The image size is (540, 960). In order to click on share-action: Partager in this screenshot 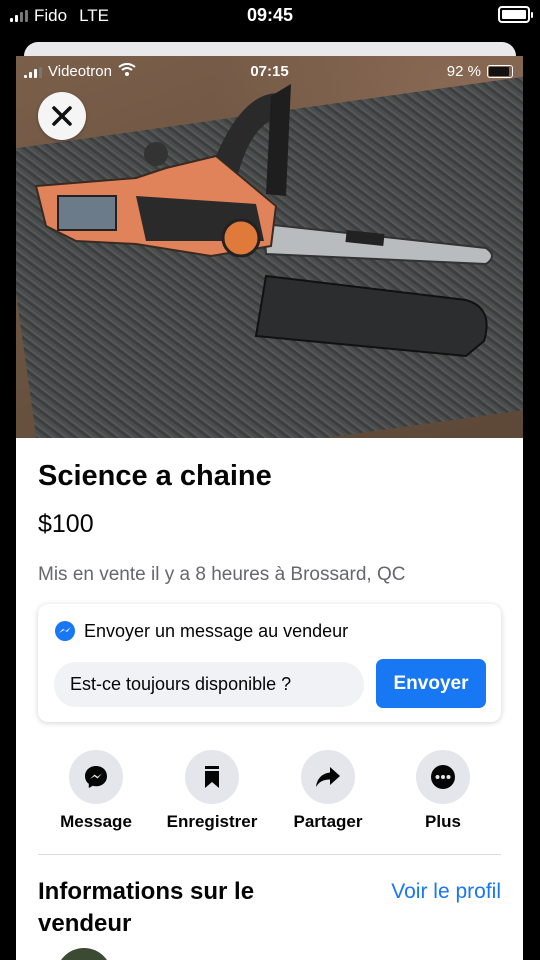, I will do `click(328, 791)`.